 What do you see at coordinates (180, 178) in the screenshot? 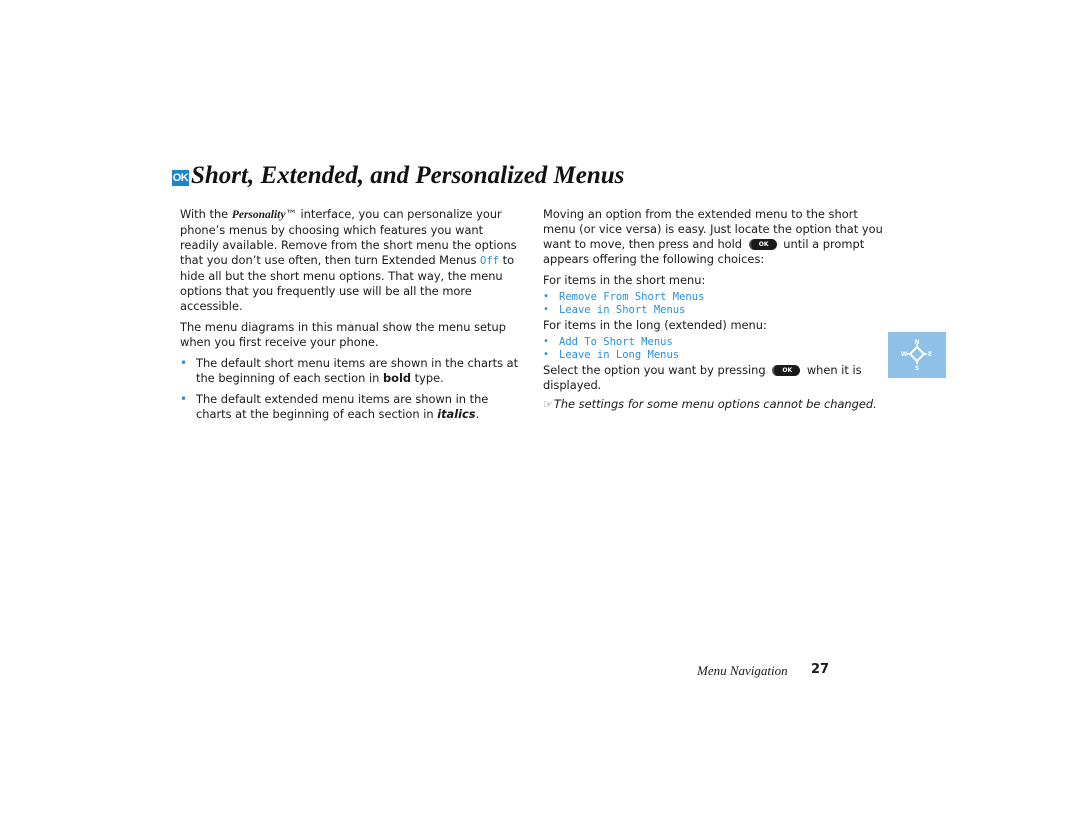
I see `ok-button-icon: OK` at bounding box center [180, 178].